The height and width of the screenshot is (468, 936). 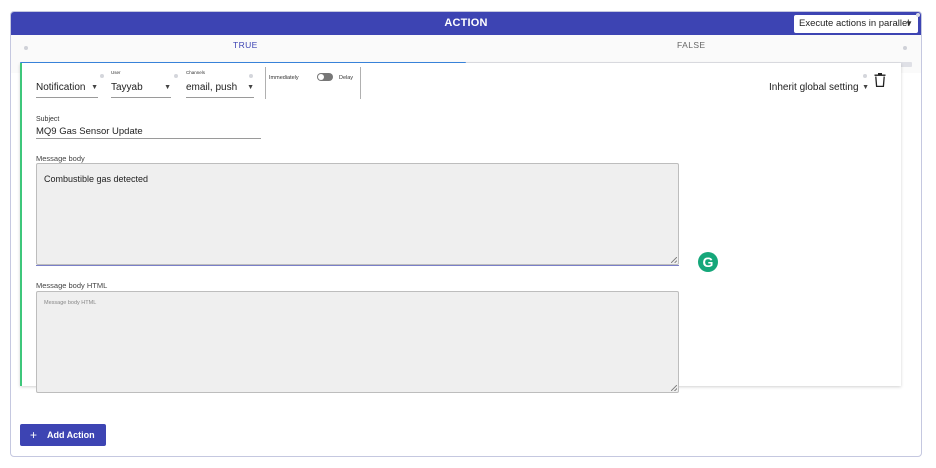 What do you see at coordinates (196, 72) in the screenshot?
I see `channels-label: Channels` at bounding box center [196, 72].